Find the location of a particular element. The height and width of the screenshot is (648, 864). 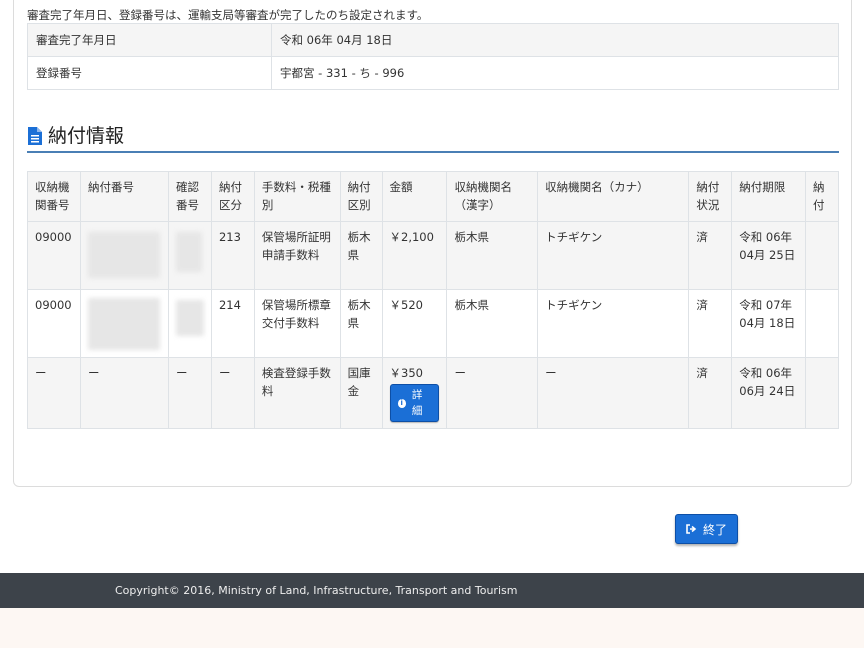

col-header: 納付期限 is located at coordinates (768, 196).